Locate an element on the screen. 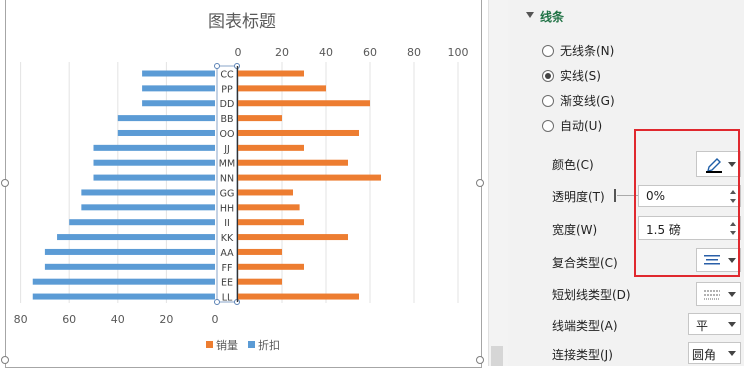  cap-type-value: 平 is located at coordinates (702, 326).